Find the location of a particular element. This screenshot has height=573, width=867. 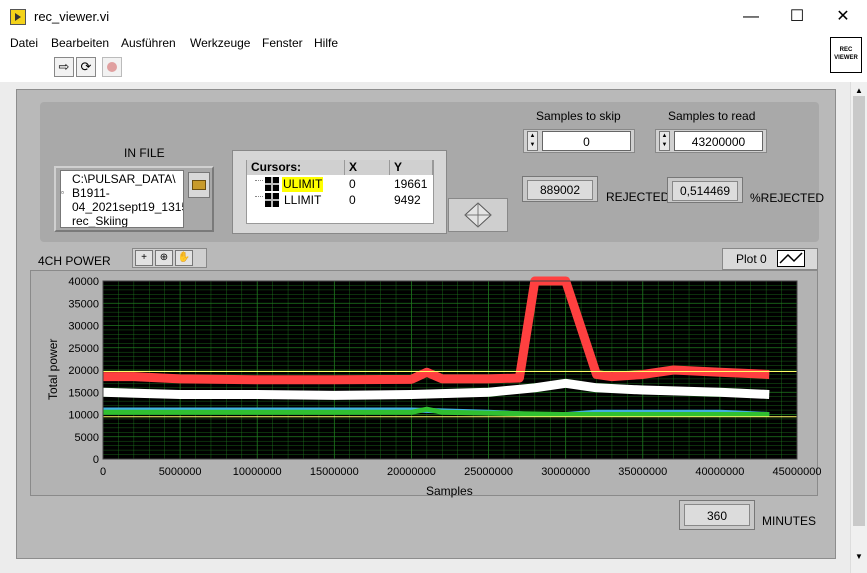

folder-icon is located at coordinates (199, 185).